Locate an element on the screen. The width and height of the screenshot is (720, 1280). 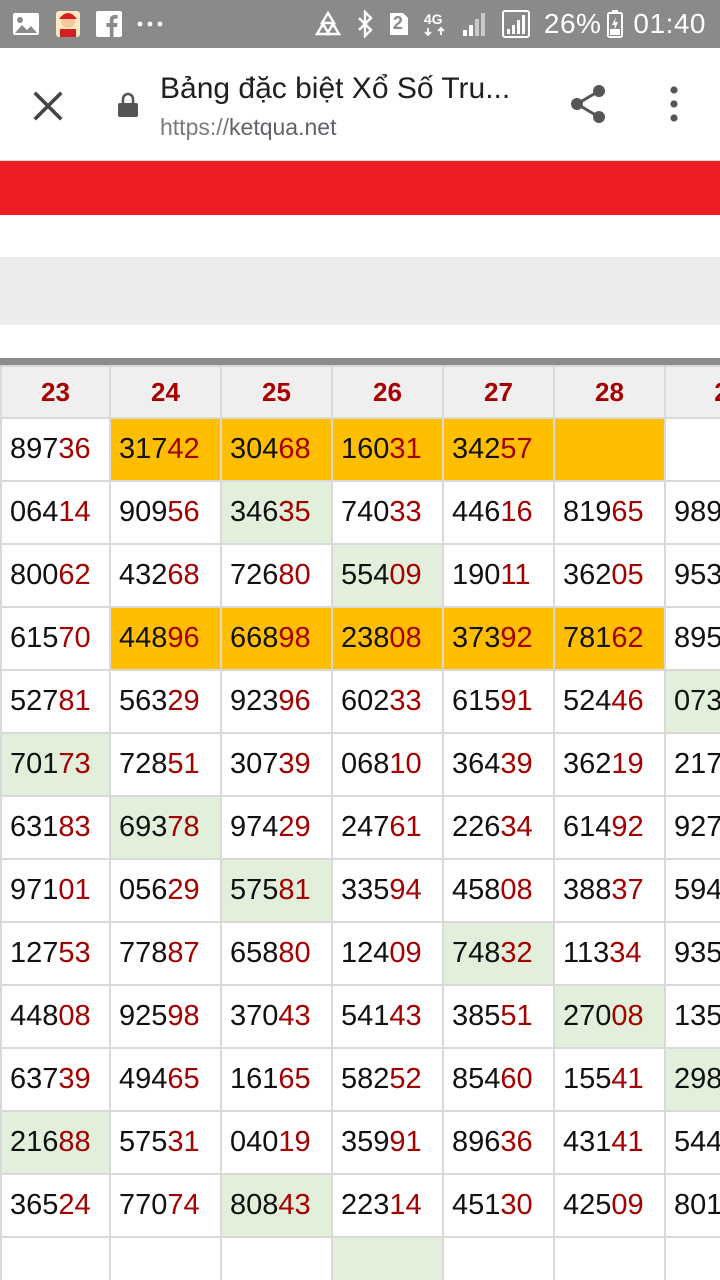
number-head: 124 is located at coordinates (365, 953).